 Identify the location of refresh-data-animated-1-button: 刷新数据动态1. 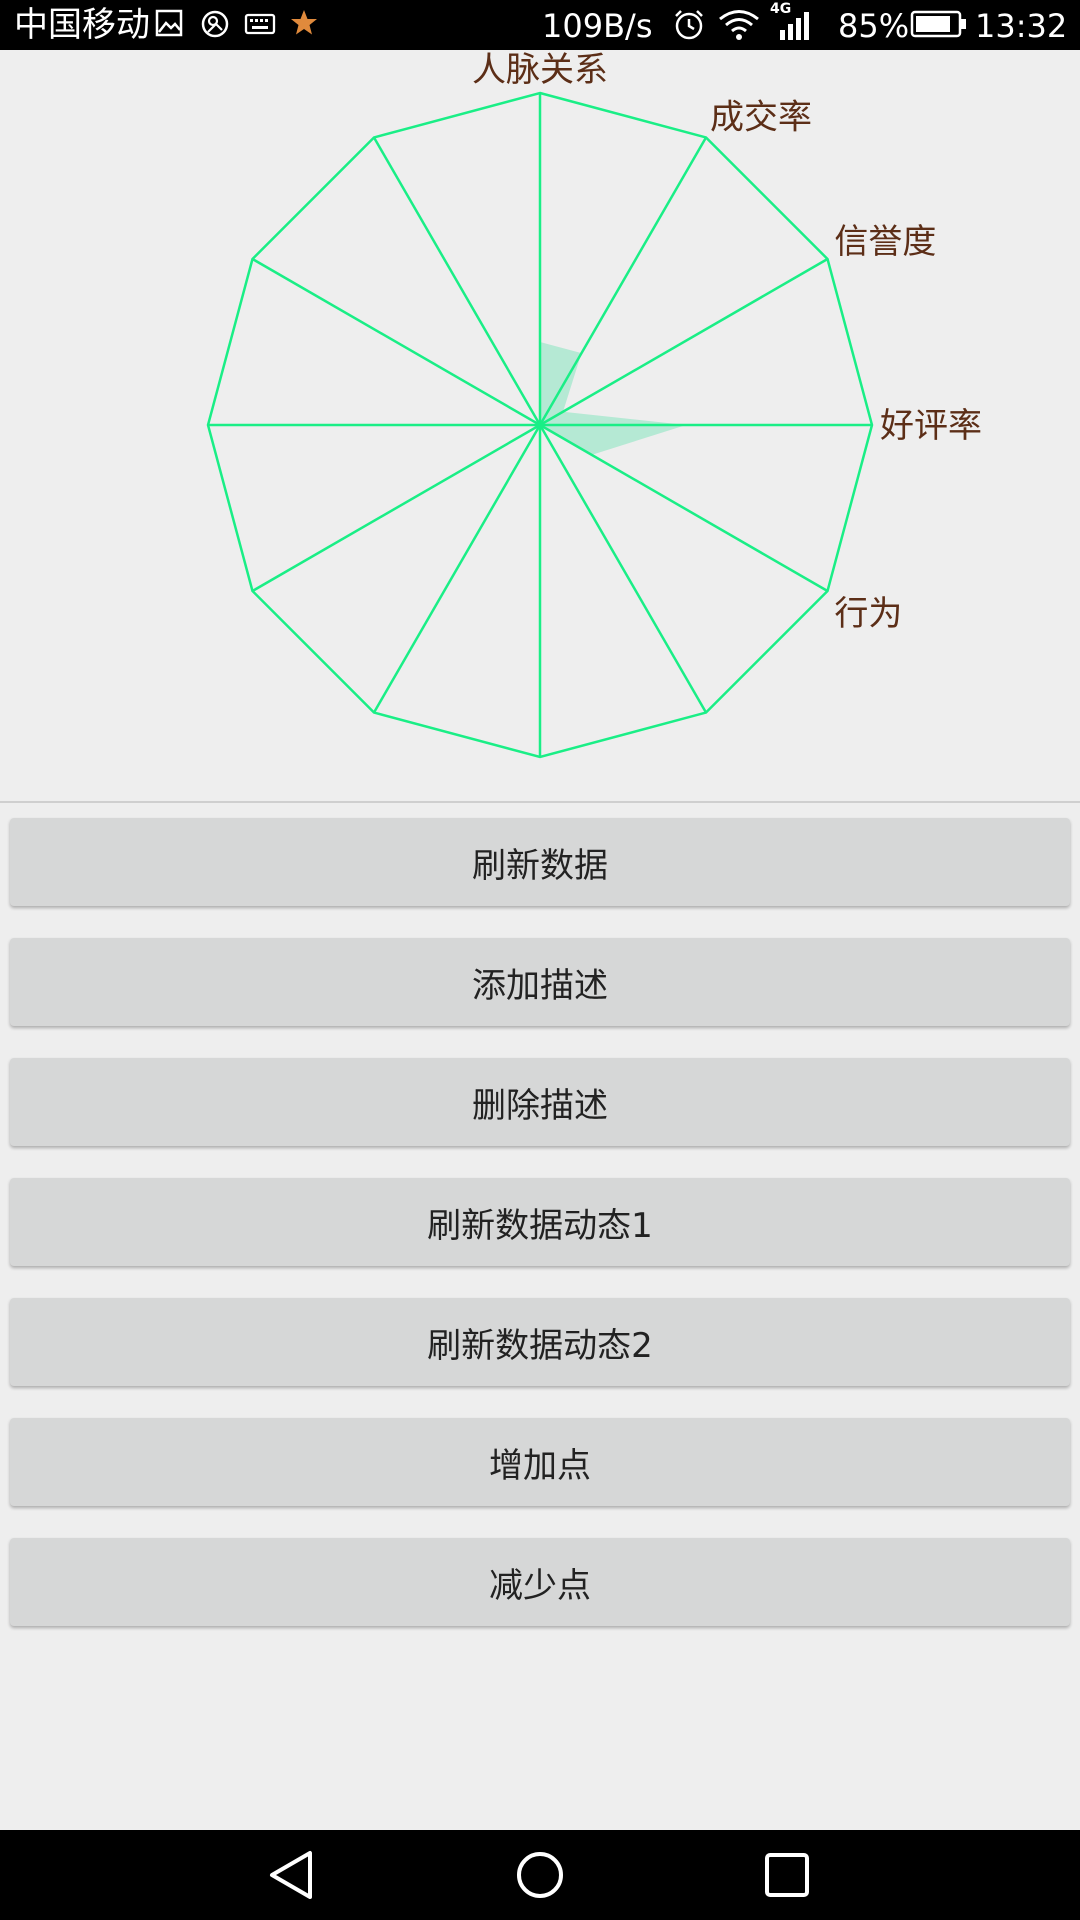
(540, 1222).